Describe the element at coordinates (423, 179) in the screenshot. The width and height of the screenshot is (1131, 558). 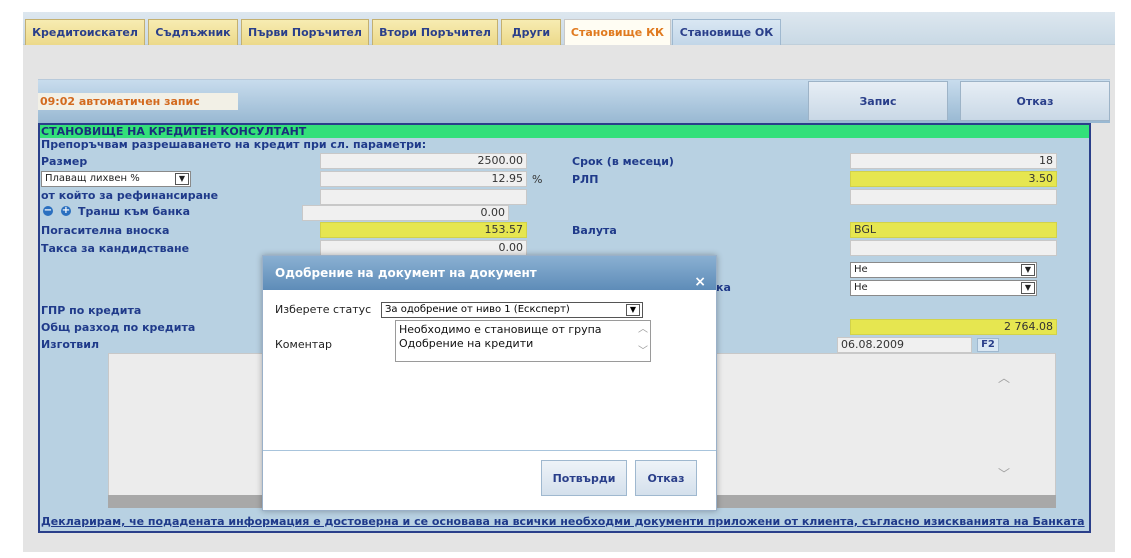
I see `rate-field: 12.95` at that location.